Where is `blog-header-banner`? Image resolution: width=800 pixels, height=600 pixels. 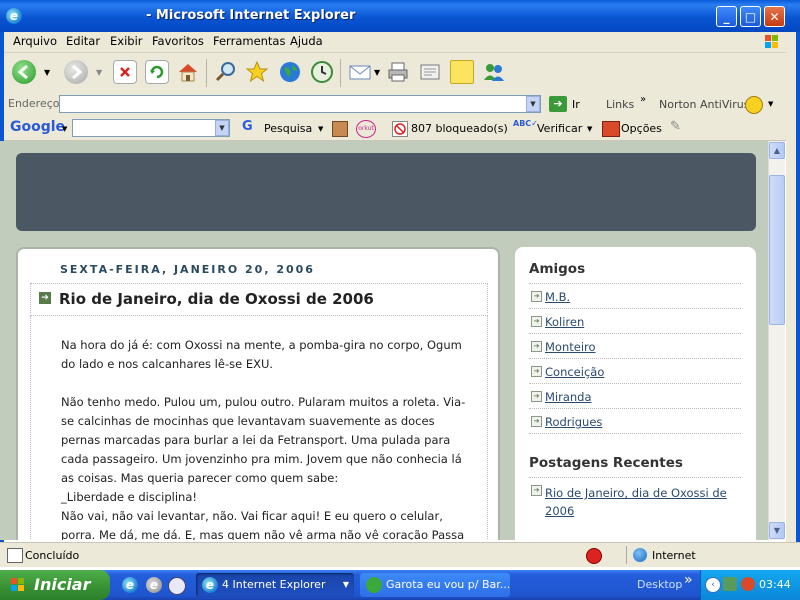 blog-header-banner is located at coordinates (386, 192).